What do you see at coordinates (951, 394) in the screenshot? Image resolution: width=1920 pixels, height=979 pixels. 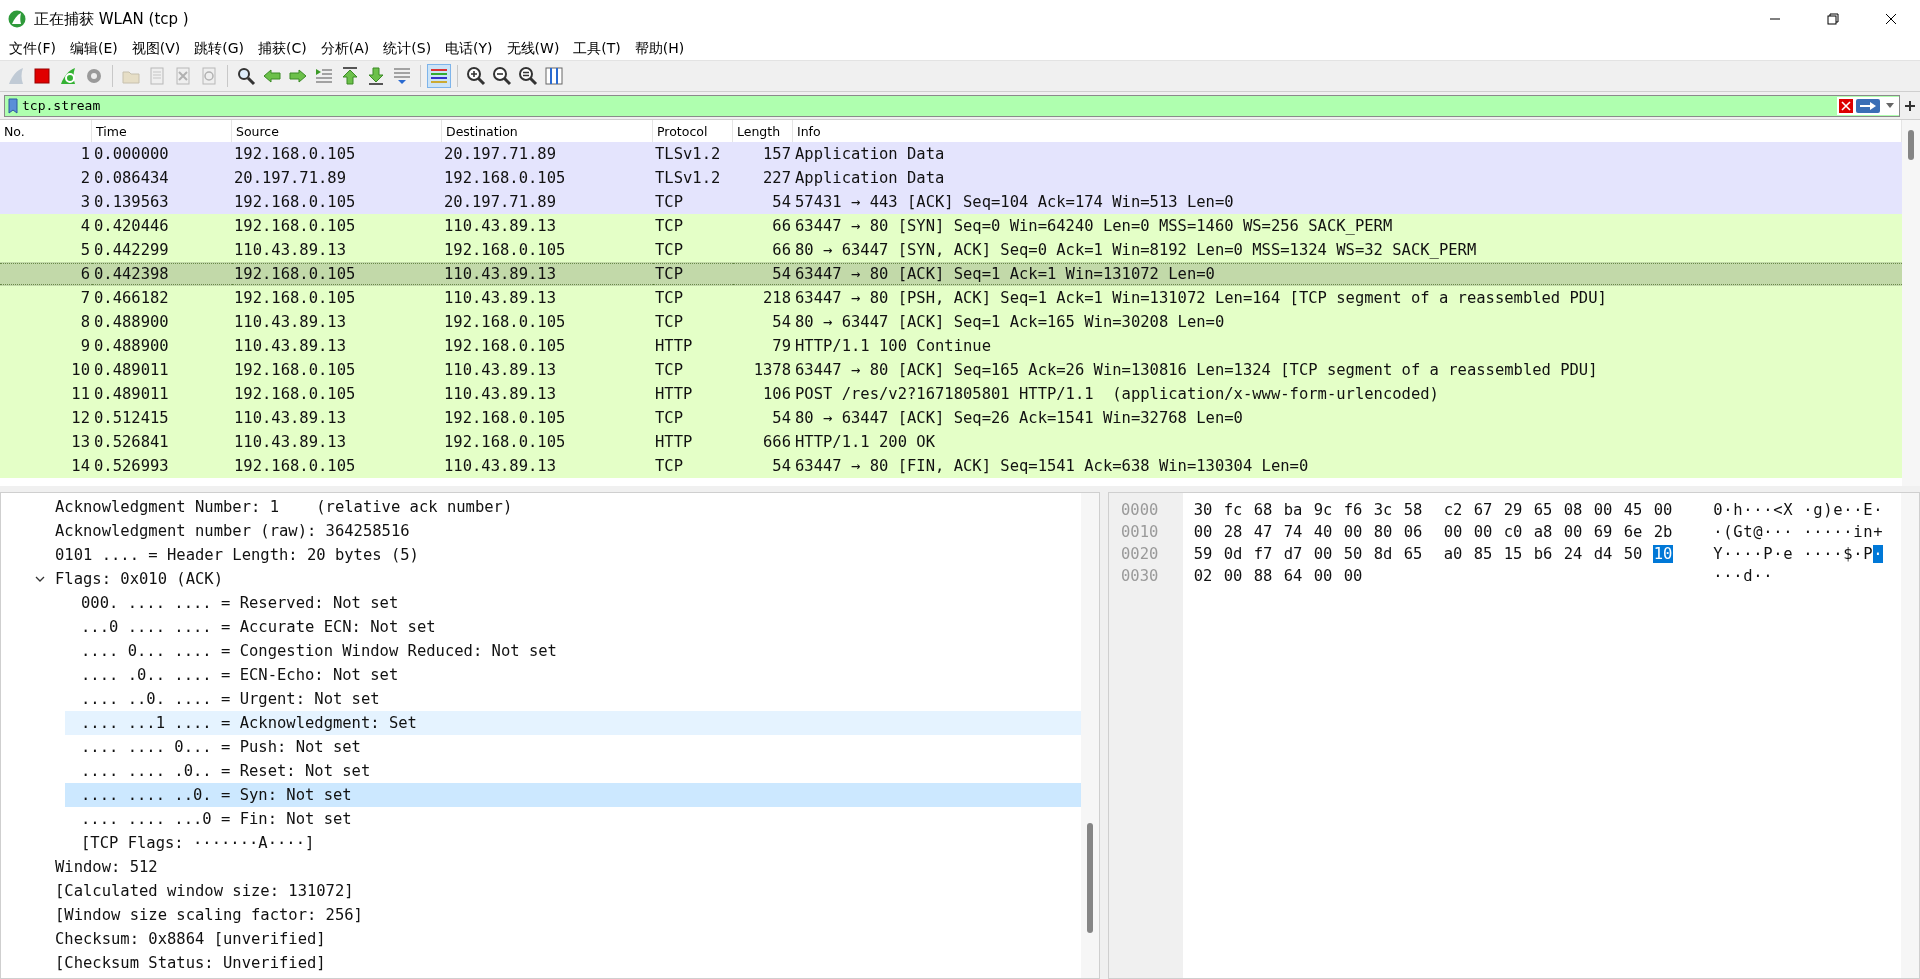 I see `packet-row: 11 0.489011 192.168.0.105 110.43.89.13 HTTP 106 POST /res/v2?1671805801 HTTP/1.1 (application/x-www-form-urlencoded)` at bounding box center [951, 394].